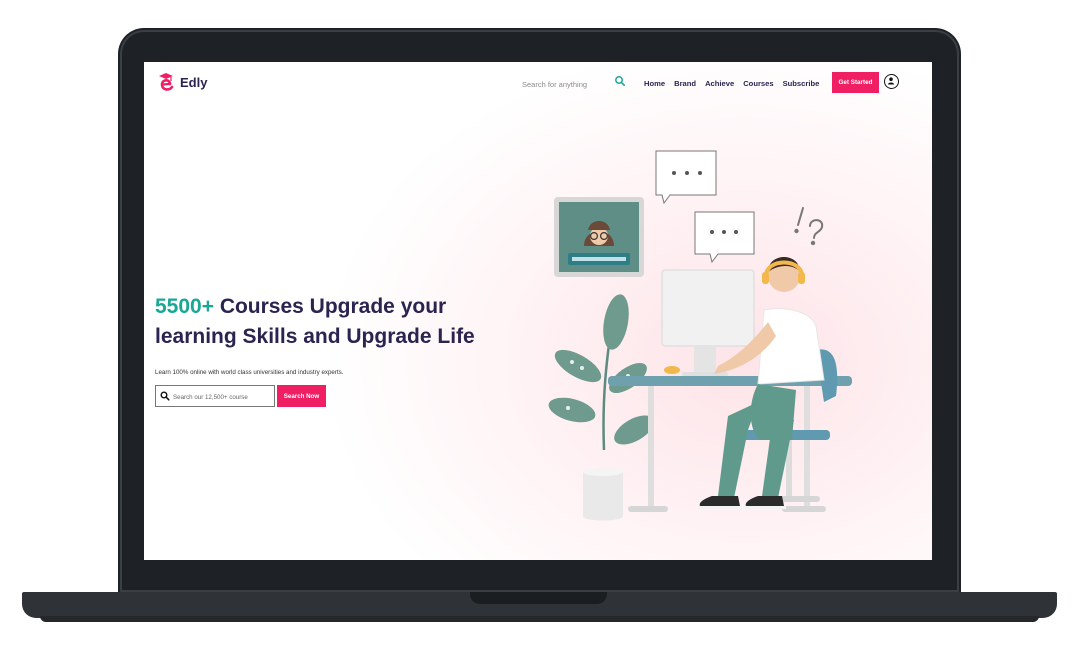 The image size is (1080, 663). I want to click on user-icon, so click(891, 81).